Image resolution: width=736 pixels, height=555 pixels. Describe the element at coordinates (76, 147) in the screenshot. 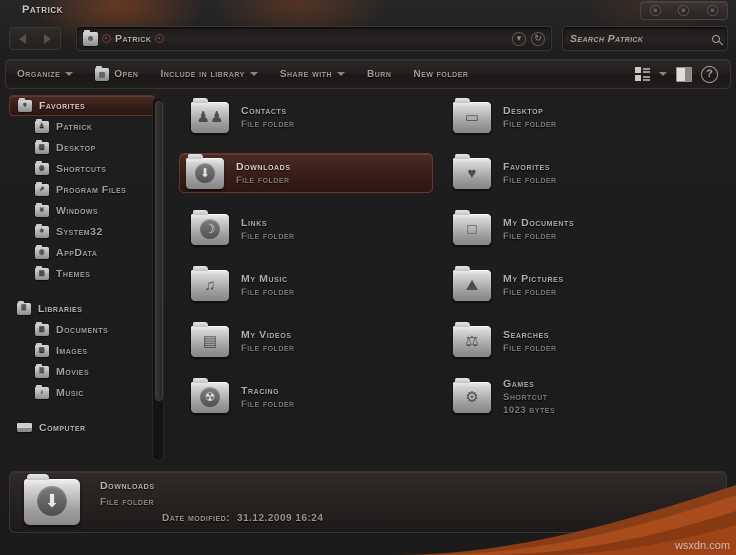

I see `sidebar-item-label: Desktop` at that location.